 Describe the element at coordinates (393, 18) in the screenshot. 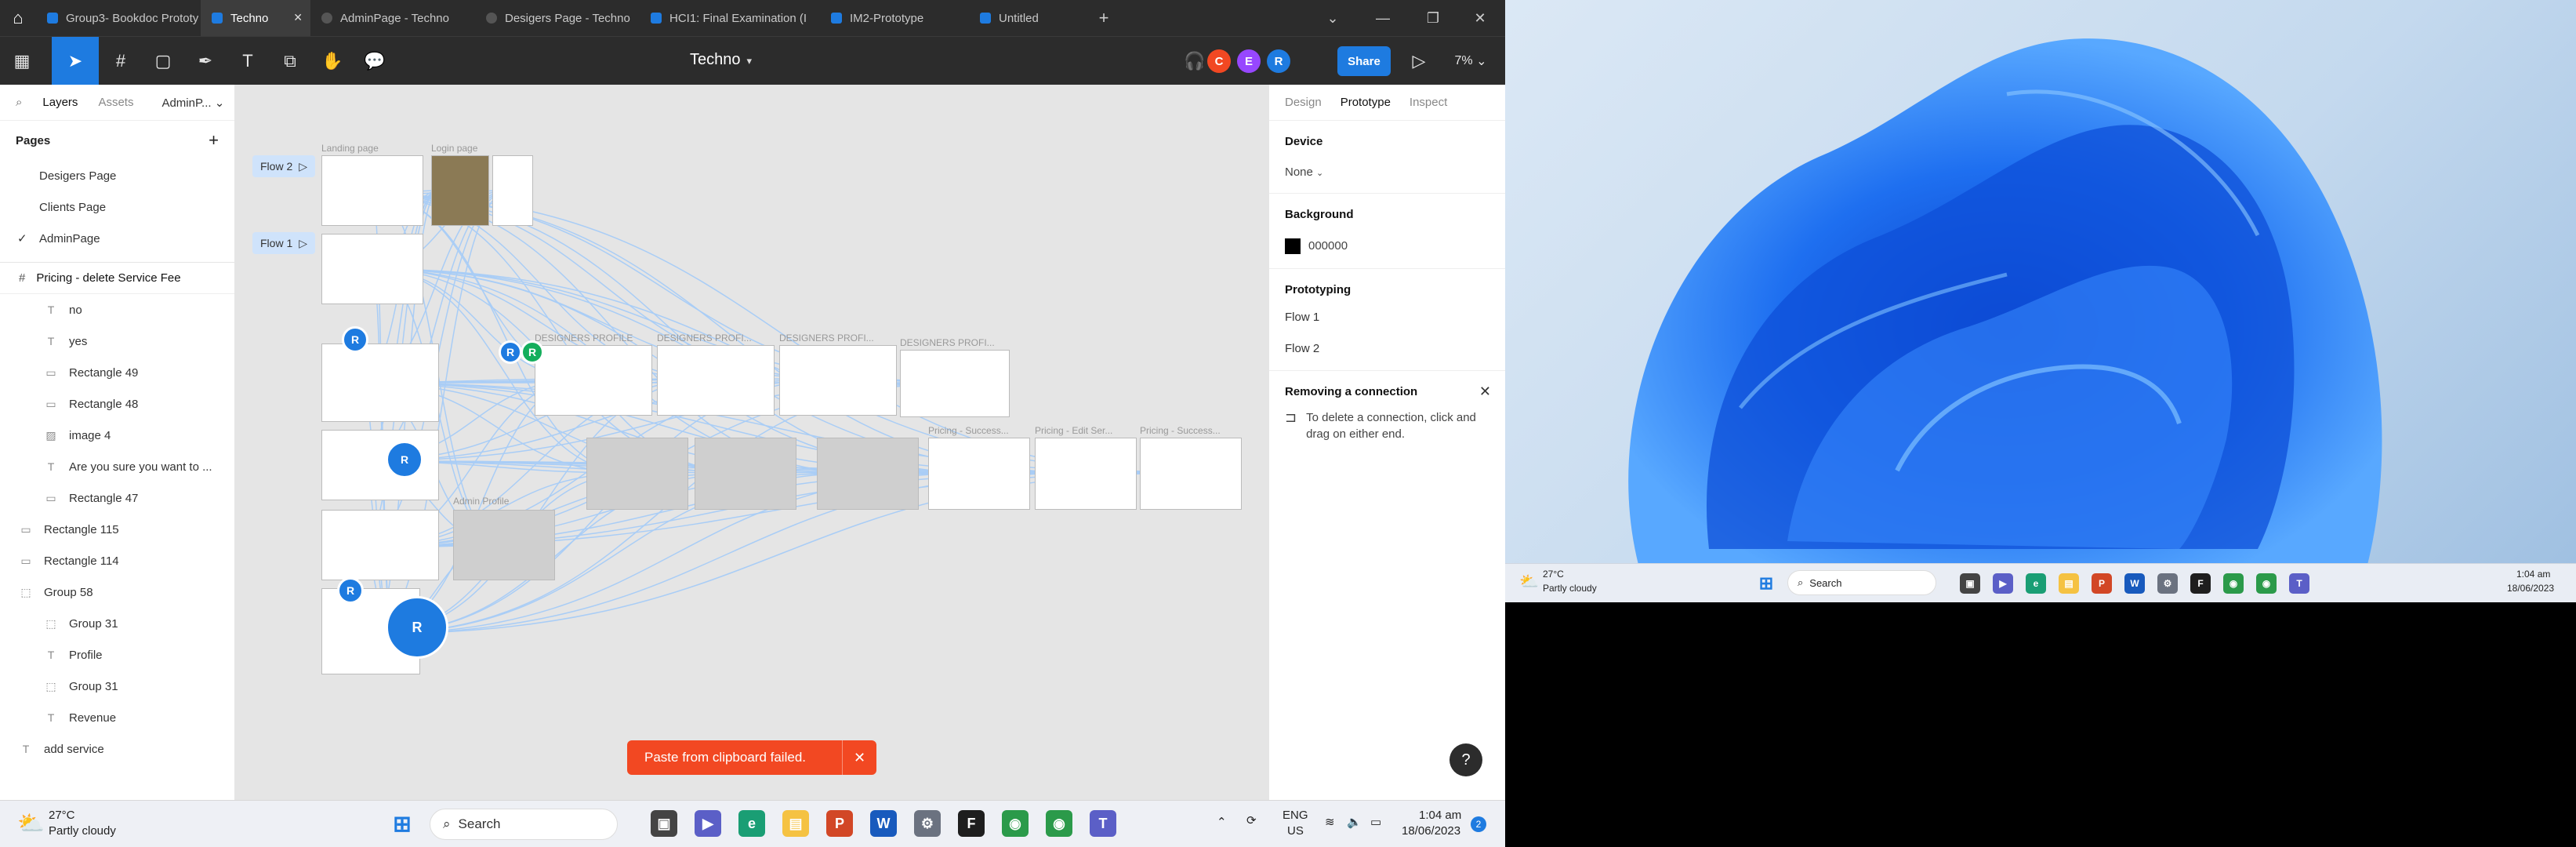

I see `tab-adminpage: AdminPage - Techno` at that location.